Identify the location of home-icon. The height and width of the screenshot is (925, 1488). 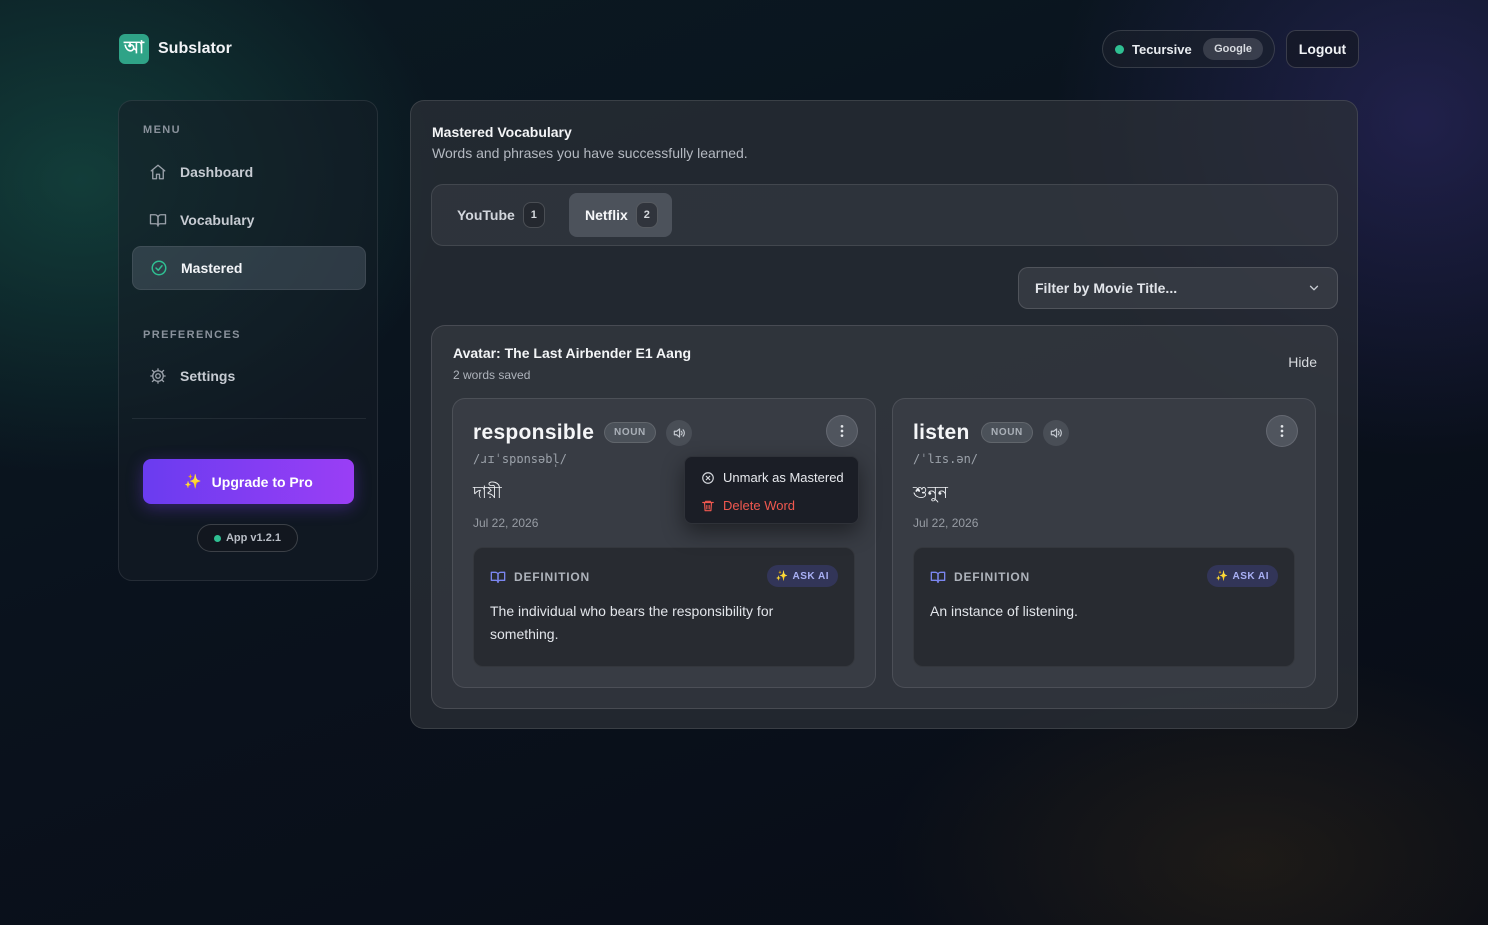
(158, 172).